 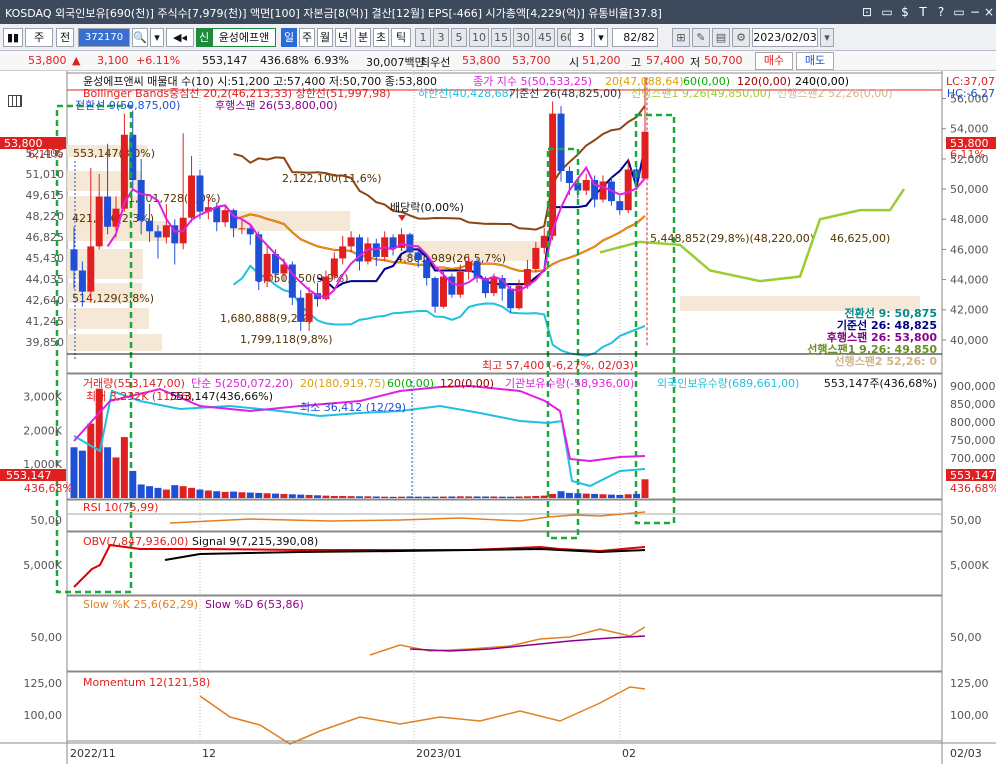 I want to click on market-select: 주, so click(x=39, y=37).